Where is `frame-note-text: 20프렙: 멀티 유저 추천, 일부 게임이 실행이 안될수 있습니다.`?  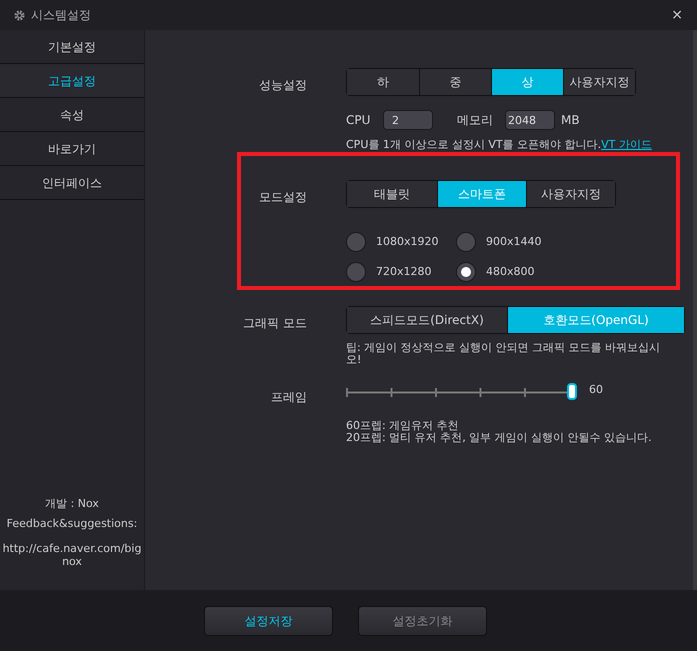
frame-note-text: 20프렙: 멀티 유저 추천, 일부 게임이 실행이 안될수 있습니다. is located at coordinates (499, 438).